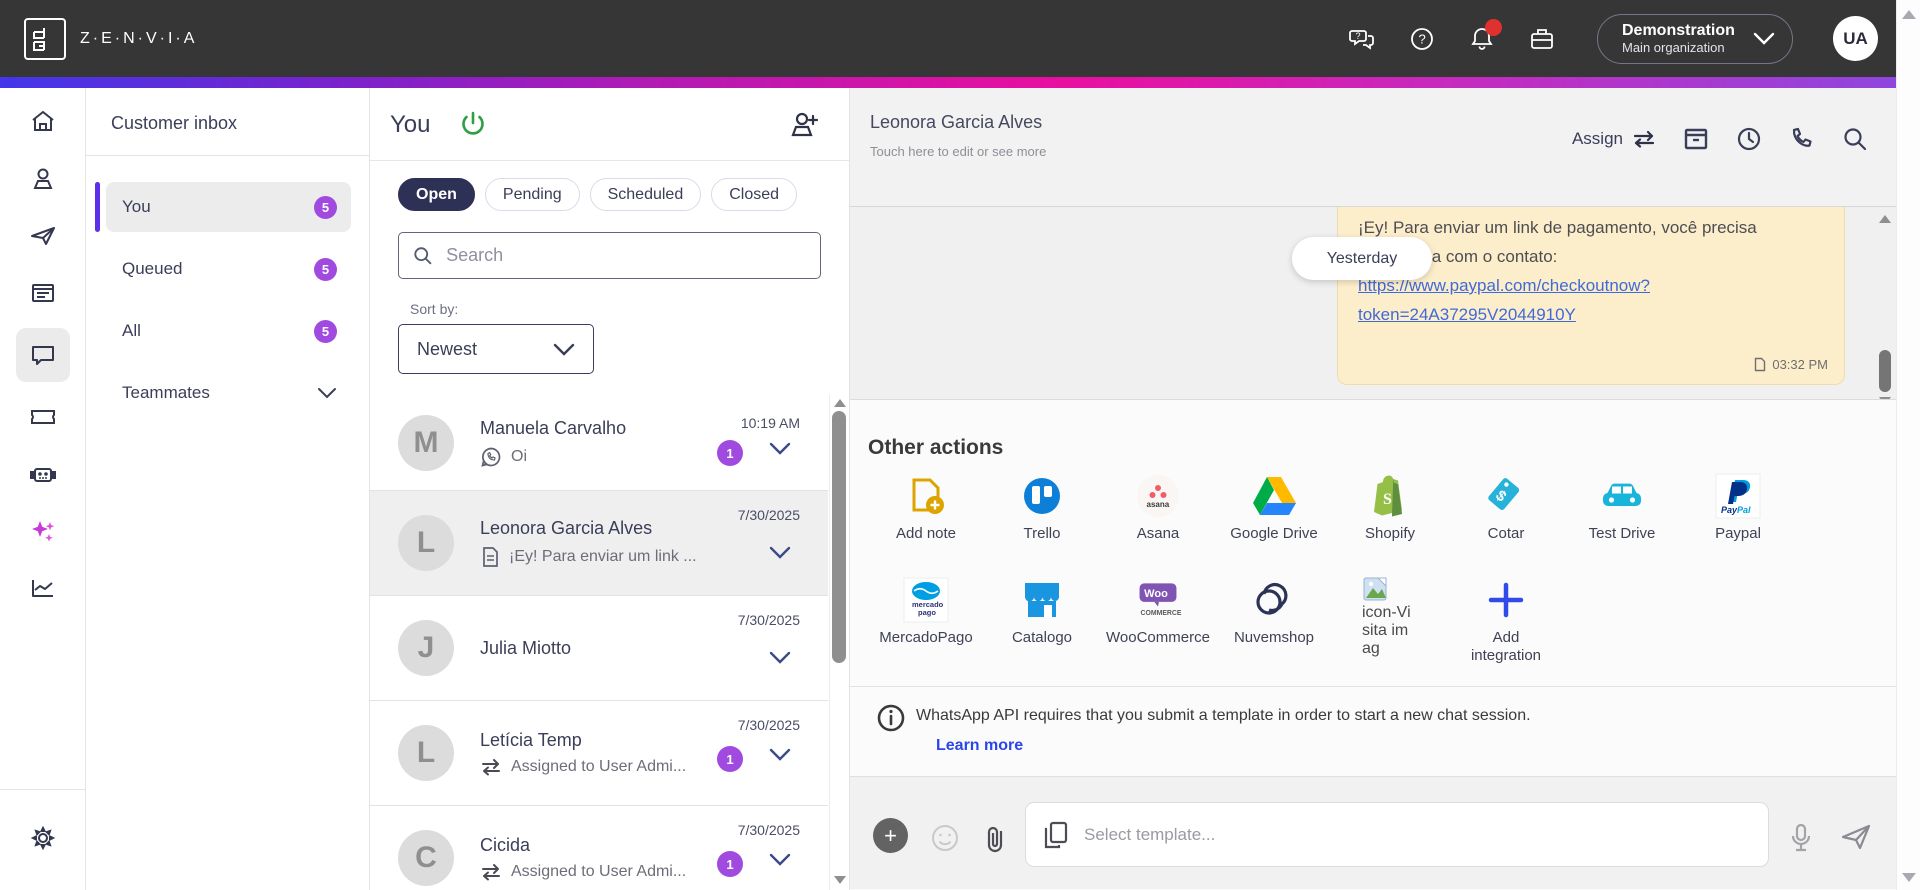 The image size is (1920, 890). I want to click on nav-settings, so click(43, 838).